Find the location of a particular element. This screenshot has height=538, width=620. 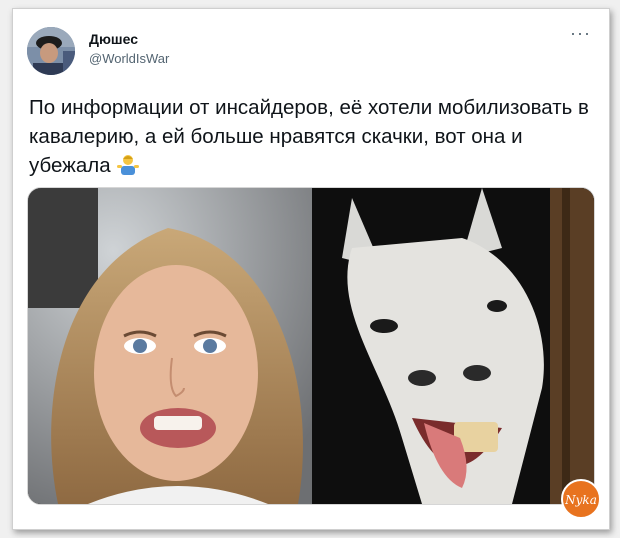

avatar is located at coordinates (51, 51).